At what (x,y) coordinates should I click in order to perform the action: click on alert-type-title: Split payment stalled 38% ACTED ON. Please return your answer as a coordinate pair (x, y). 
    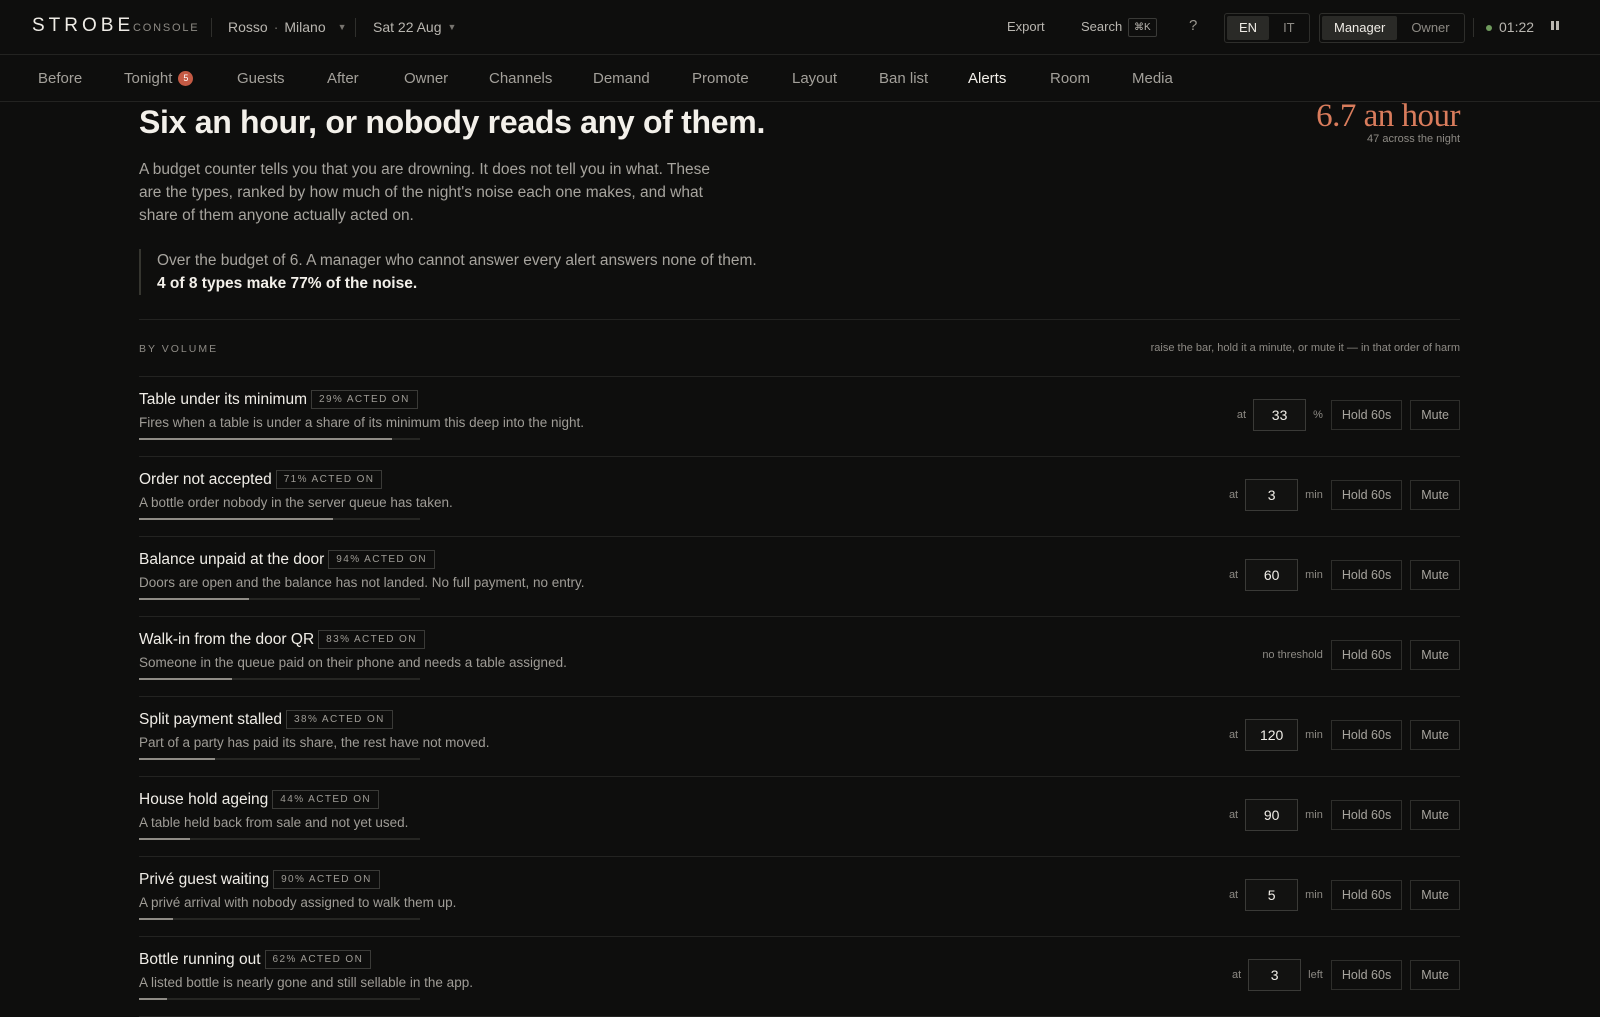
    Looking at the image, I should click on (266, 719).